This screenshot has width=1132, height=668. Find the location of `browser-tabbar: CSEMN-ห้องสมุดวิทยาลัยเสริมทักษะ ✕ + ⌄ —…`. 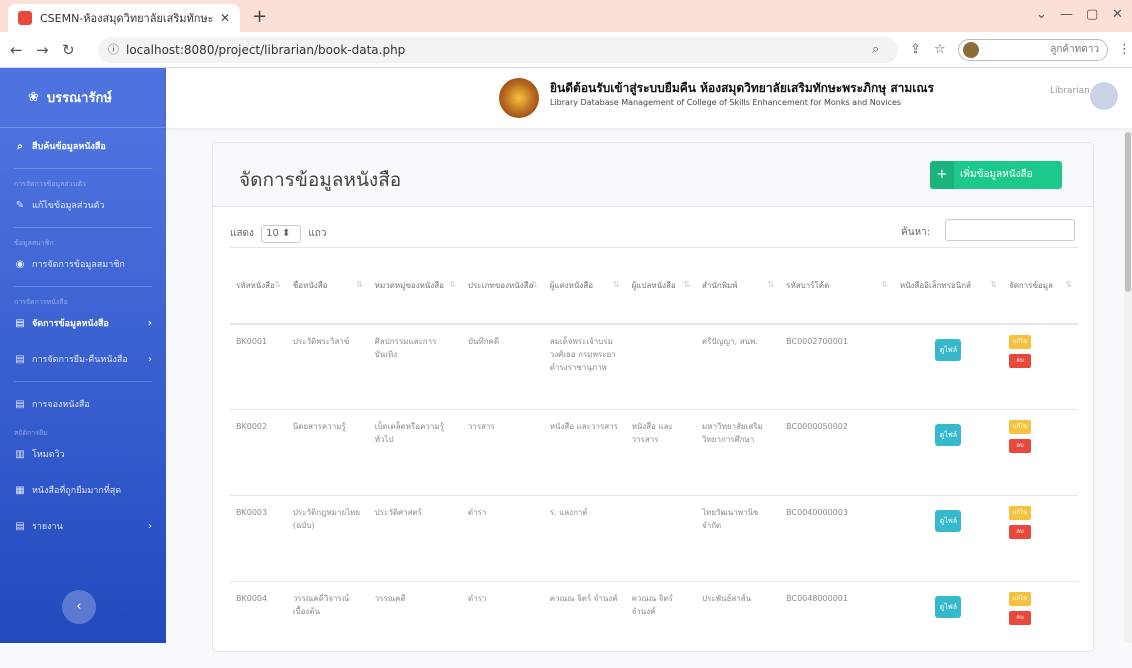

browser-tabbar: CSEMN-ห้องสมุดวิทยาลัยเสริมทักษะ ✕ + ⌄ —… is located at coordinates (566, 16).